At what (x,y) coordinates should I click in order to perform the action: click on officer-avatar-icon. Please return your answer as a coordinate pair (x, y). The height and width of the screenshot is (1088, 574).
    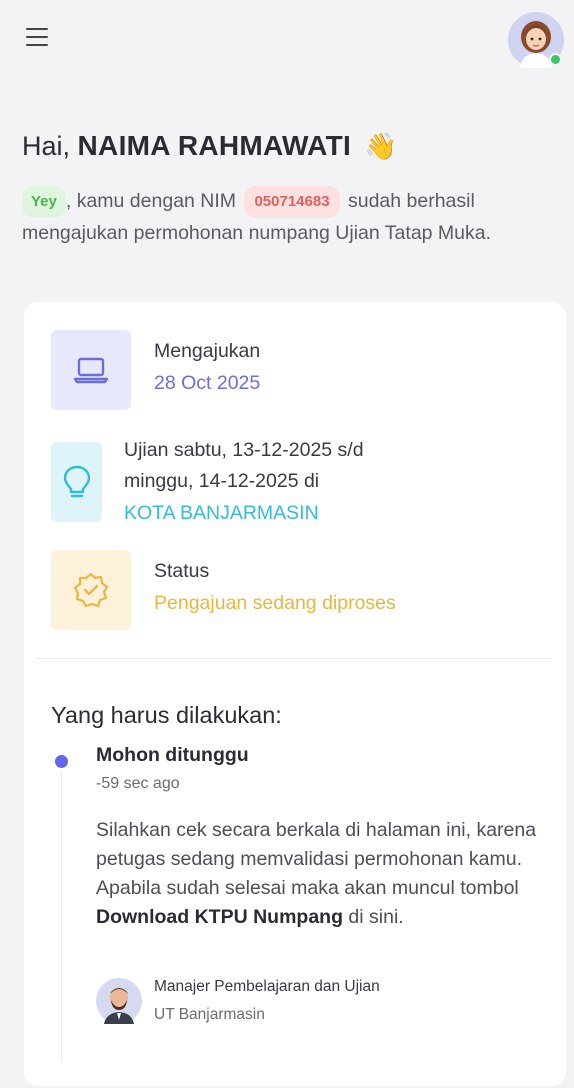
    Looking at the image, I should click on (119, 1001).